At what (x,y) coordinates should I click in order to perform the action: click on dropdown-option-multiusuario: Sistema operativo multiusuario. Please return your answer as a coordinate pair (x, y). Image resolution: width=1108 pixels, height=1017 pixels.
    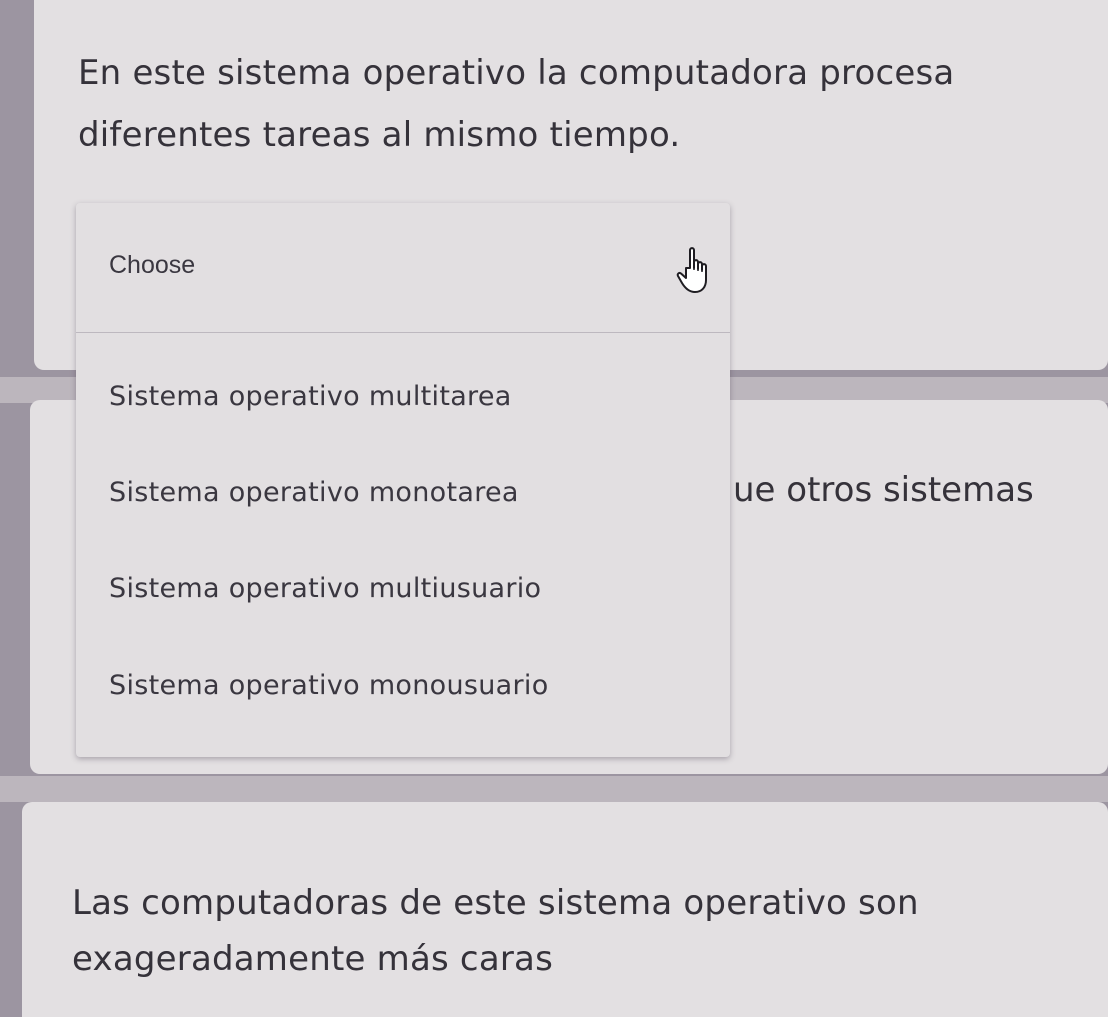
    Looking at the image, I should click on (325, 588).